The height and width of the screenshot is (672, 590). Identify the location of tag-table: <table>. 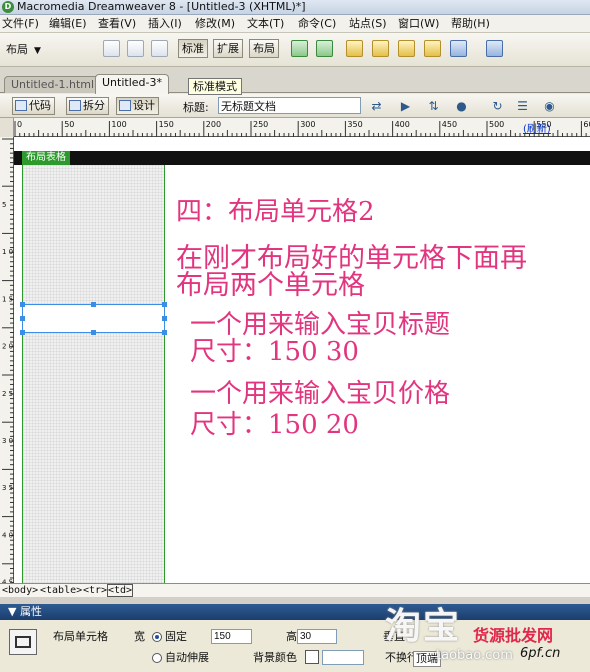
(61, 590).